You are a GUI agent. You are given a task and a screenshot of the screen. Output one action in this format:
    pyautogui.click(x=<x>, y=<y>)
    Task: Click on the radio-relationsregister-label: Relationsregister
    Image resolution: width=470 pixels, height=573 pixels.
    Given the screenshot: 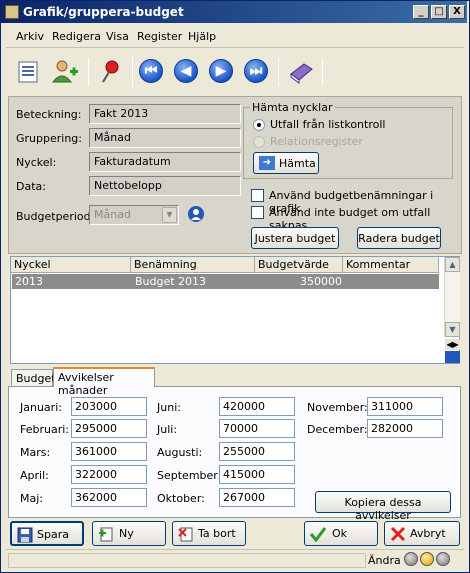 What is the action you would take?
    pyautogui.click(x=316, y=141)
    